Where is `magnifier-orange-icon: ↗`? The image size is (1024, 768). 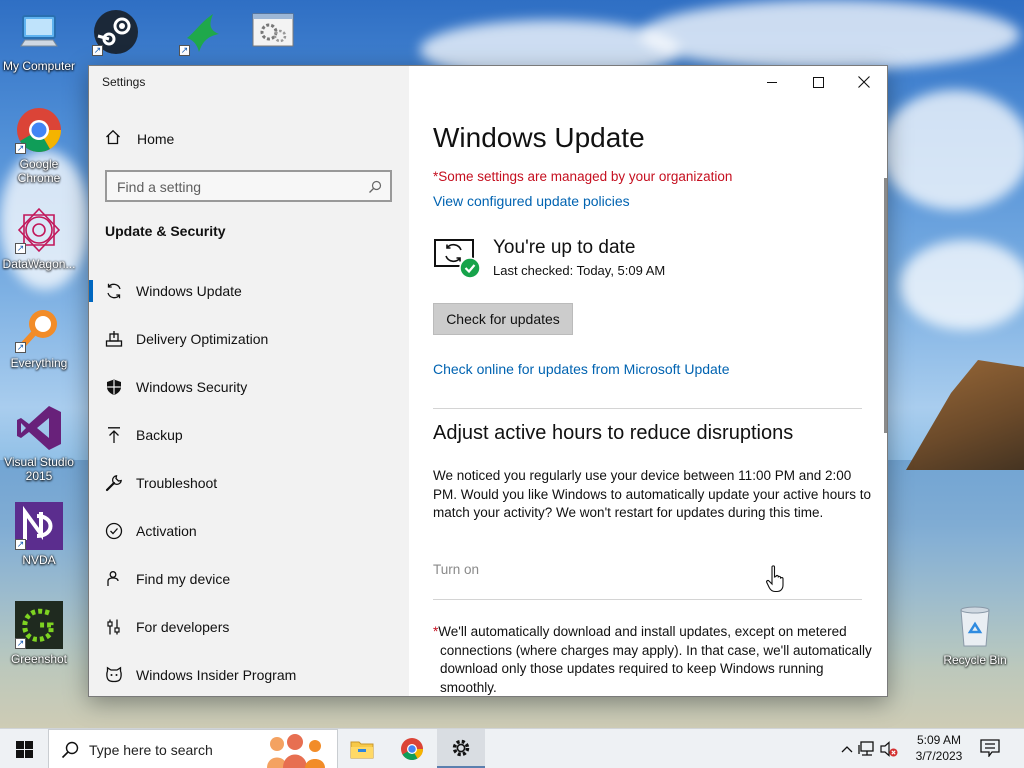 magnifier-orange-icon: ↗ is located at coordinates (39, 329).